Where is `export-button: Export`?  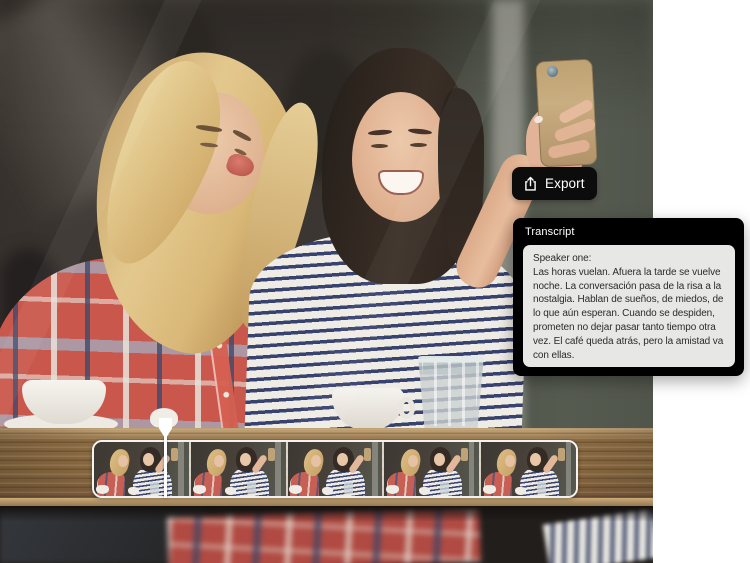
export-button: Export is located at coordinates (554, 183).